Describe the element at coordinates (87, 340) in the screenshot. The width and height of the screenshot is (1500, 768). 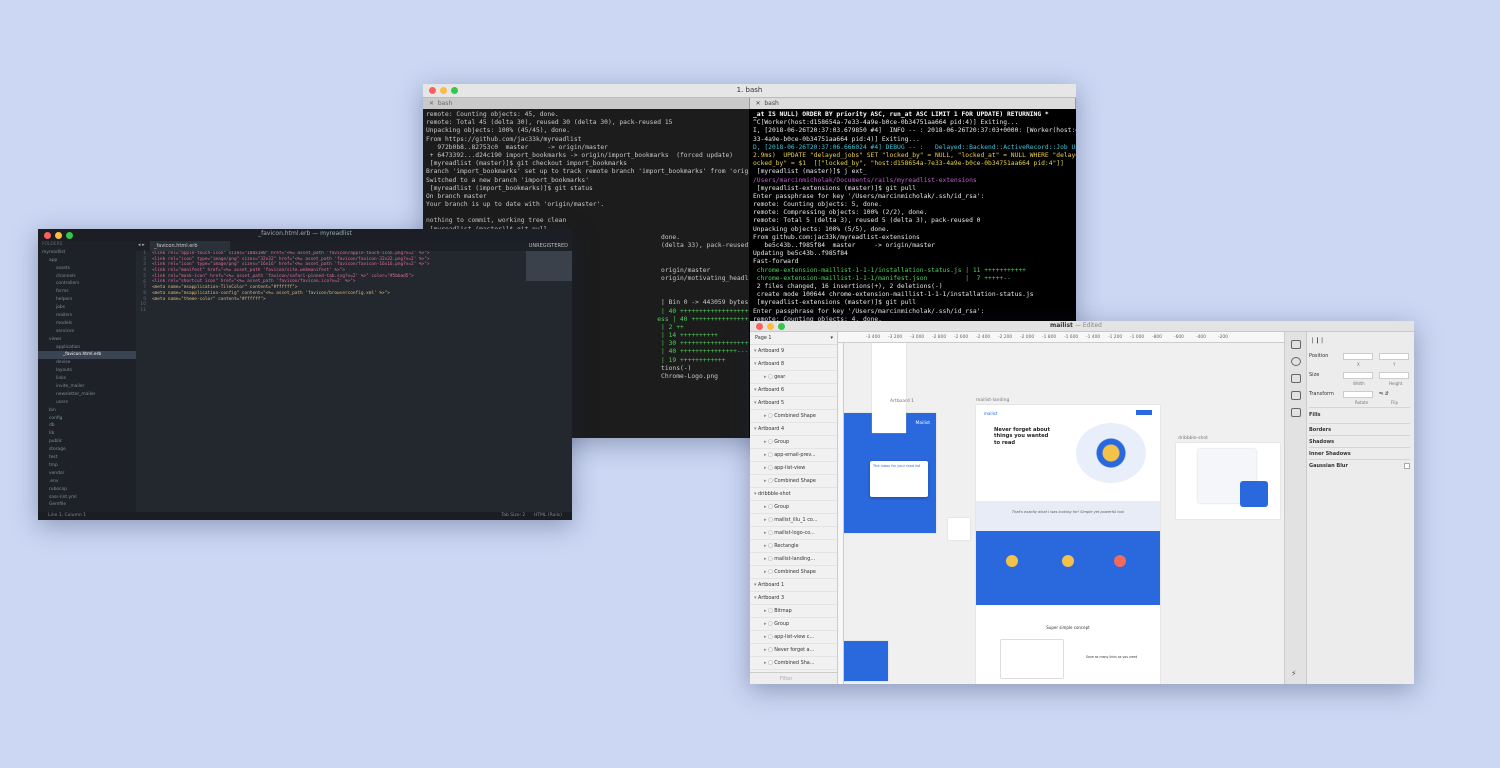
I see `file-tree-item: views` at that location.